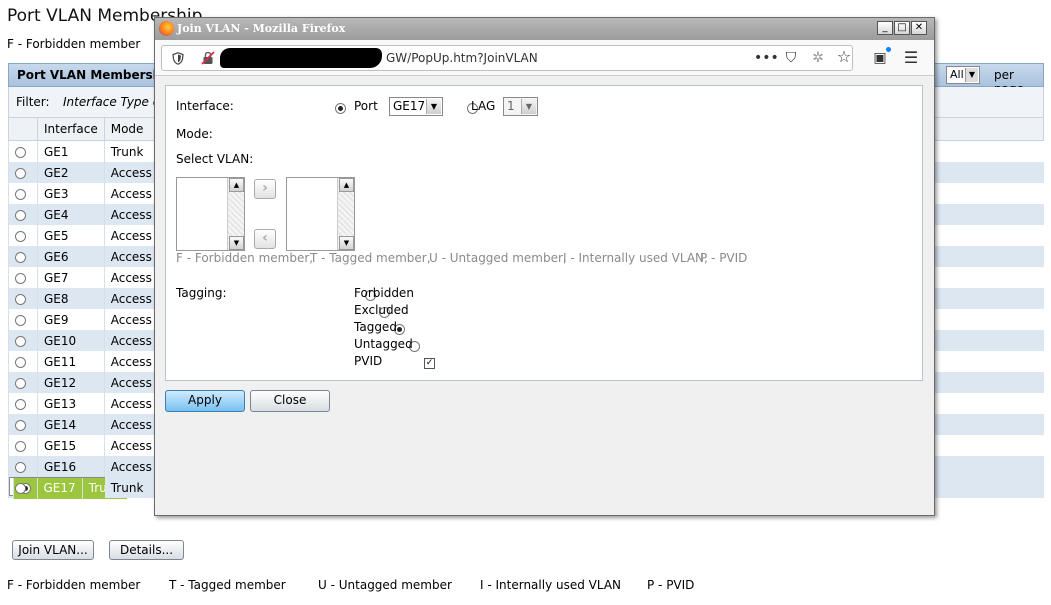 The height and width of the screenshot is (605, 1051). What do you see at coordinates (210, 214) in the screenshot?
I see `available-vlan-list: ▲ ▼` at bounding box center [210, 214].